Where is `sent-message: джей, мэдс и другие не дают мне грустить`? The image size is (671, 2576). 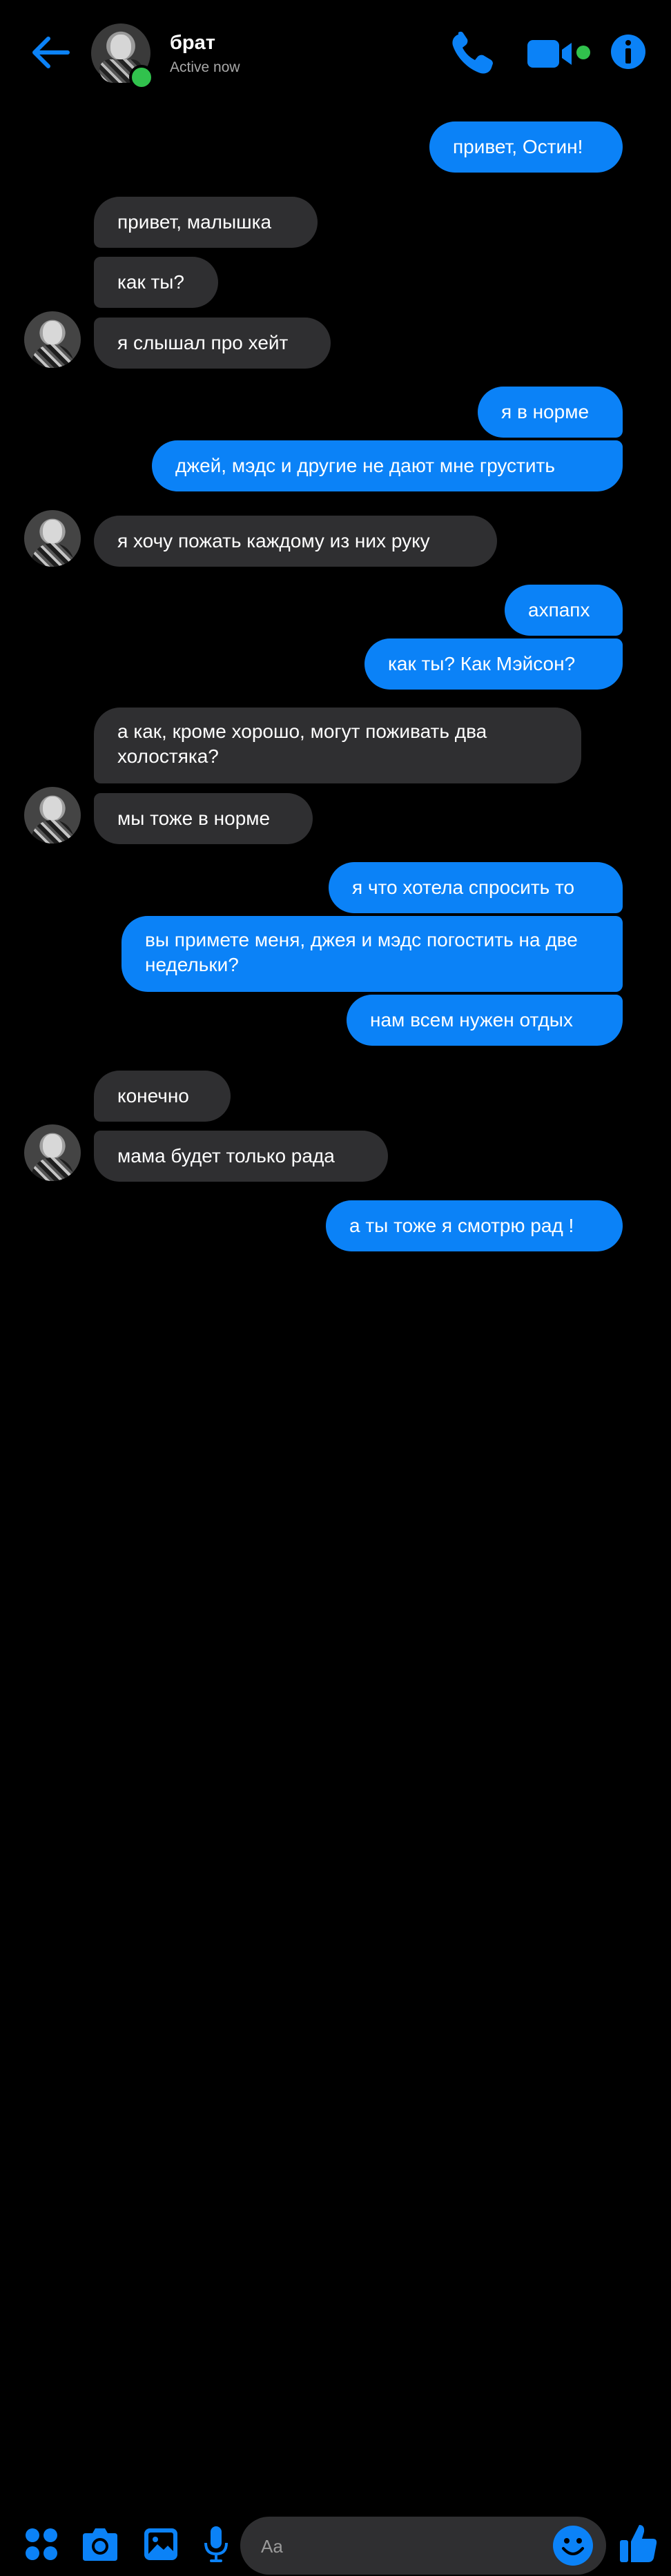 sent-message: джей, мэдс и другие не дают мне грустить is located at coordinates (387, 465).